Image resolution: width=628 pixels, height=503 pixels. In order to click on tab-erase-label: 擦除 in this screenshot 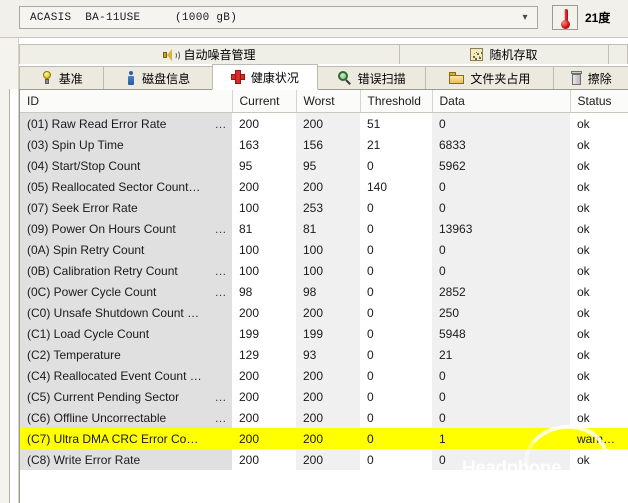, I will do `click(599, 78)`.